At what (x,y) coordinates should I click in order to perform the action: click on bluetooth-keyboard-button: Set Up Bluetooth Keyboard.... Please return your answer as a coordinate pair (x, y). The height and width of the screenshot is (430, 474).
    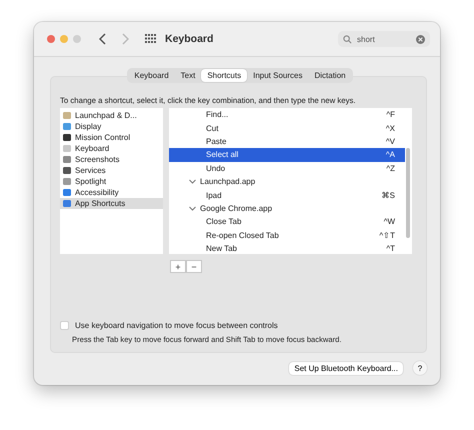
    Looking at the image, I should click on (346, 368).